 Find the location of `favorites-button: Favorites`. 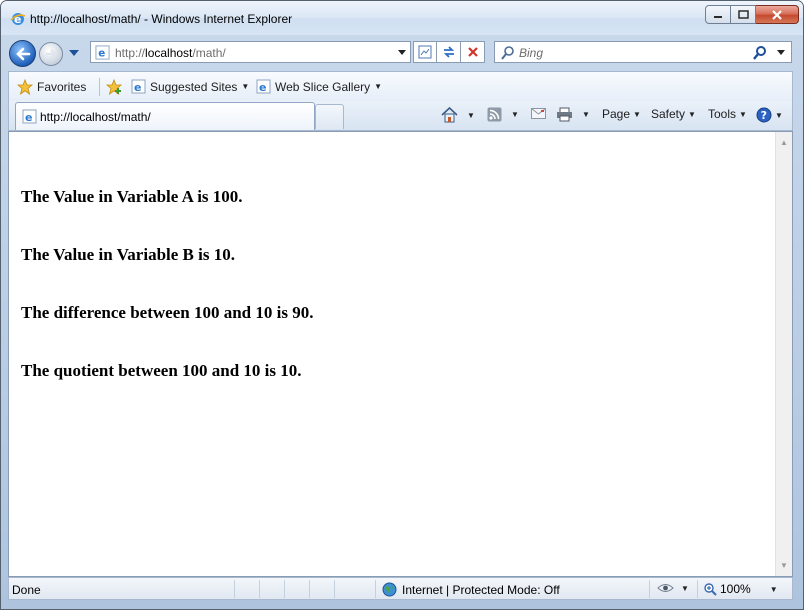

favorites-button: Favorites is located at coordinates (51, 87).